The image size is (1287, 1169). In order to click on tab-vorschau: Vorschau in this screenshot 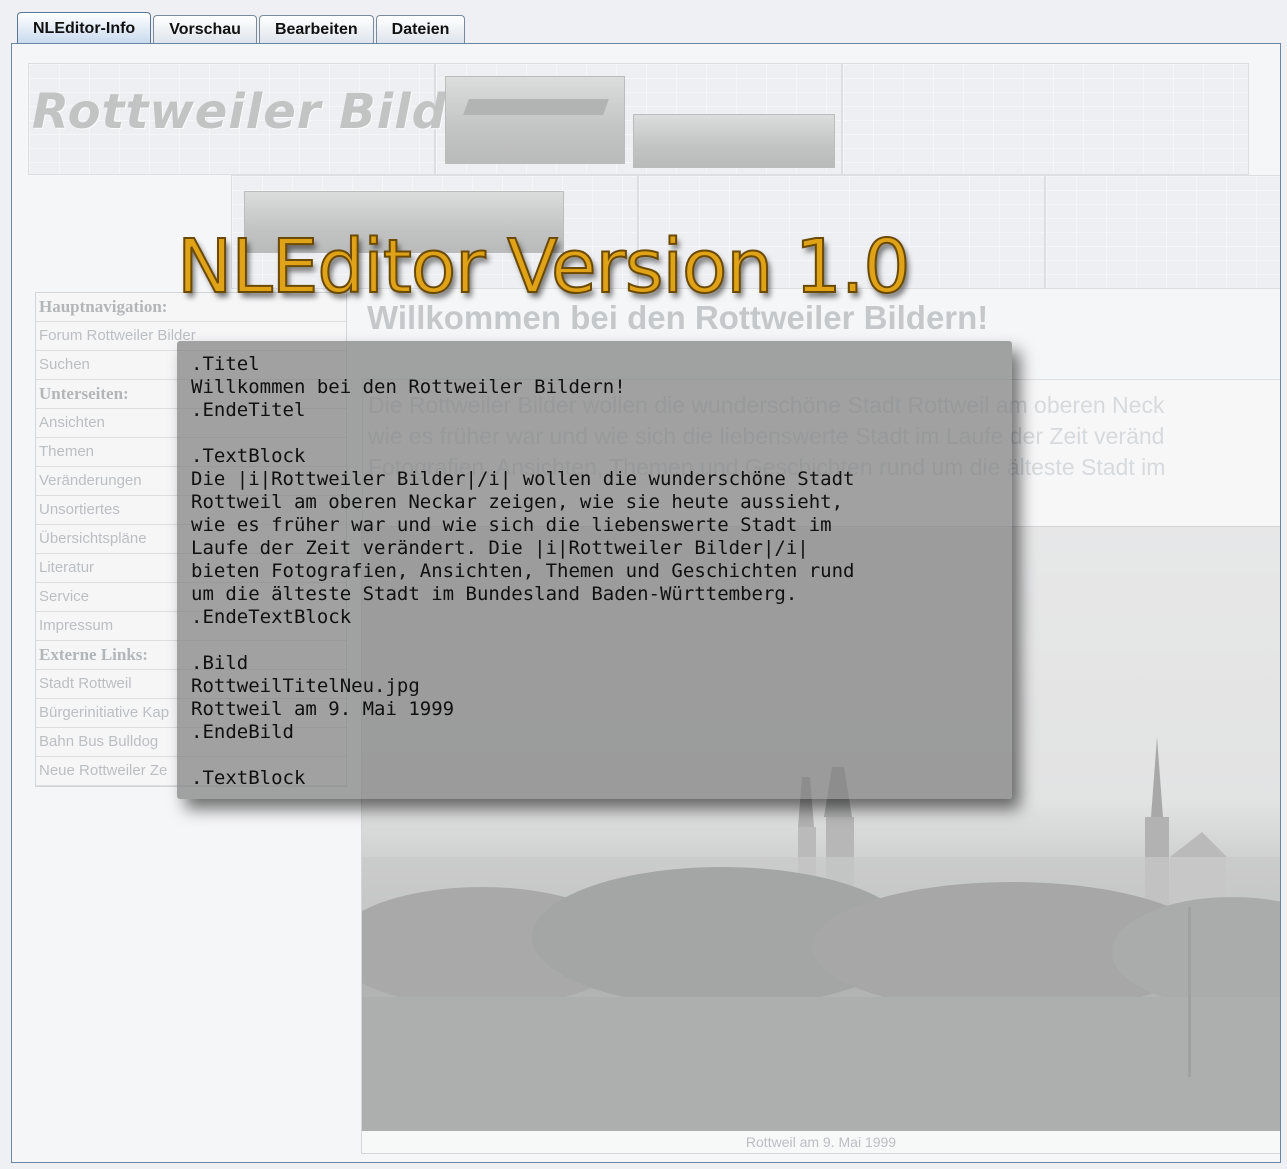, I will do `click(205, 29)`.